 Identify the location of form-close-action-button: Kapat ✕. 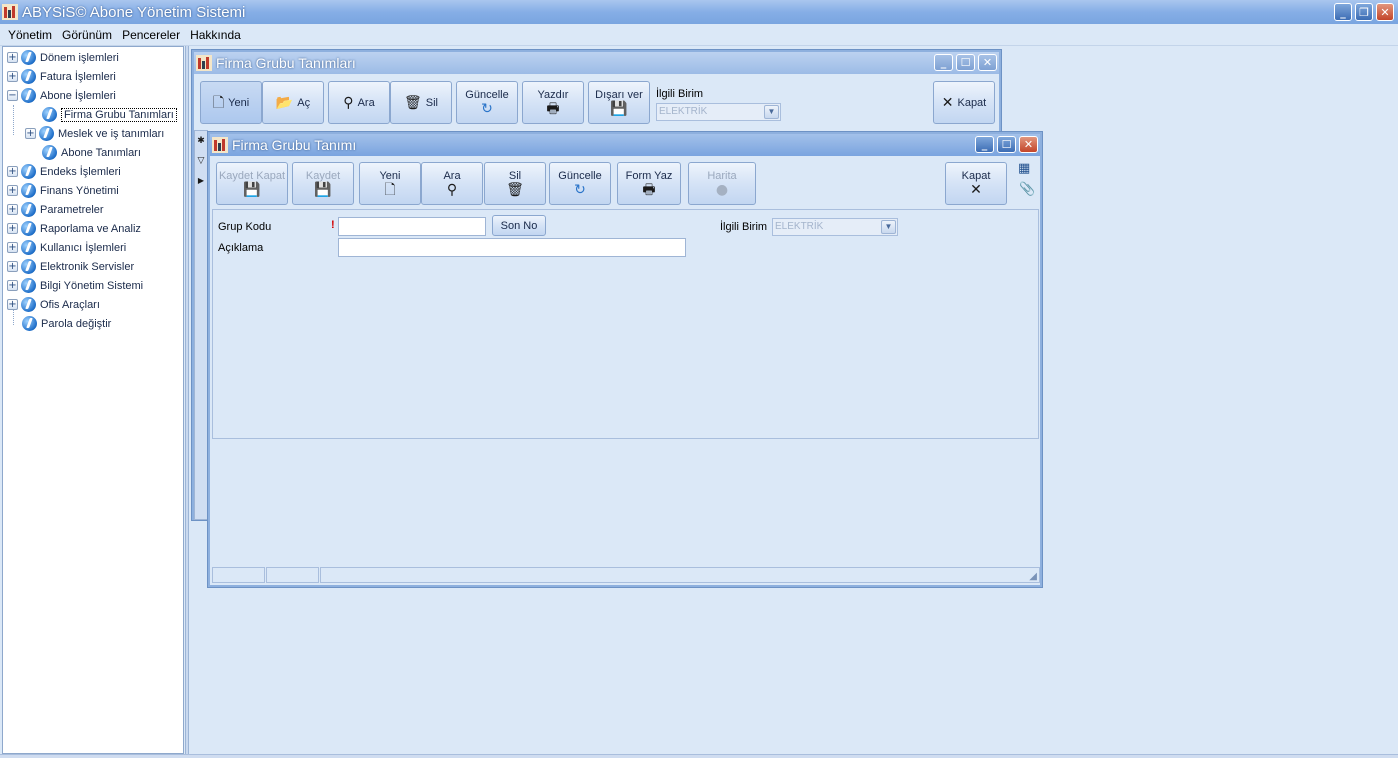
(976, 183).